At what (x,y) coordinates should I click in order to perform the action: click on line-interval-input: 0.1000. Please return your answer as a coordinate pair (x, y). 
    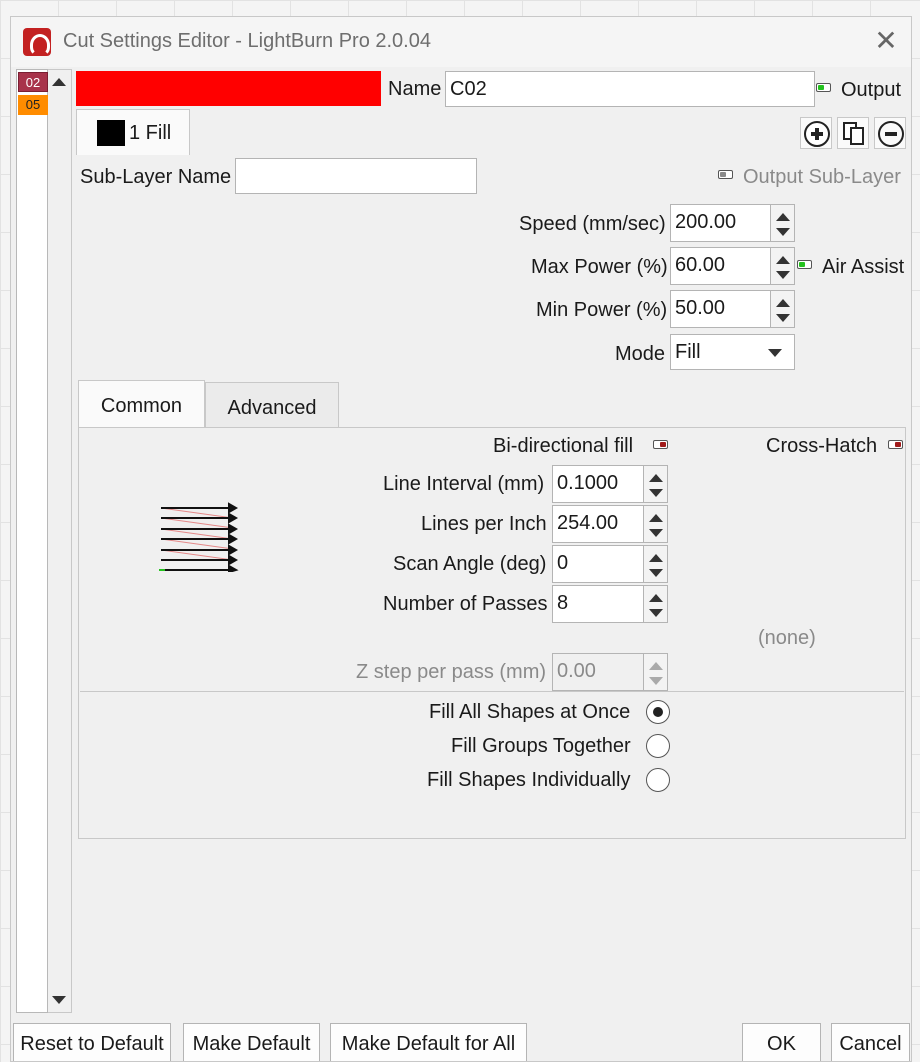
    Looking at the image, I should click on (598, 484).